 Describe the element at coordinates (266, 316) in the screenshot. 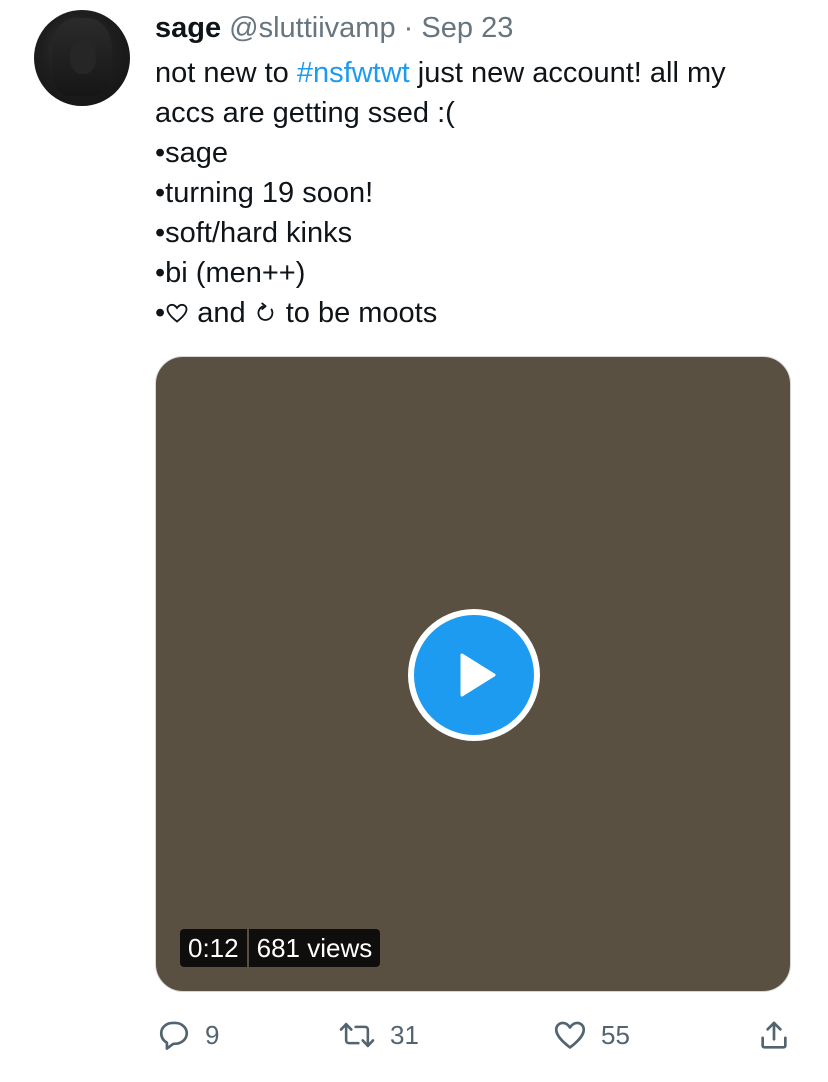

I see `clockwise-refresh-icon` at that location.